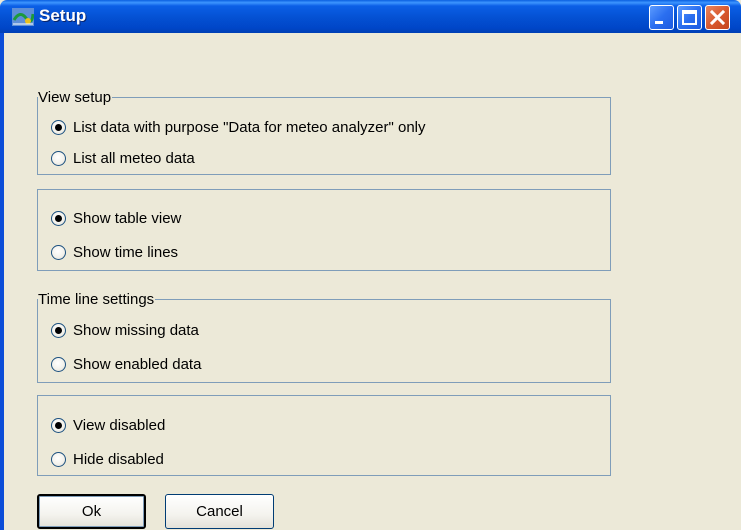 The width and height of the screenshot is (741, 530). I want to click on radio-label: Show missing data, so click(136, 330).